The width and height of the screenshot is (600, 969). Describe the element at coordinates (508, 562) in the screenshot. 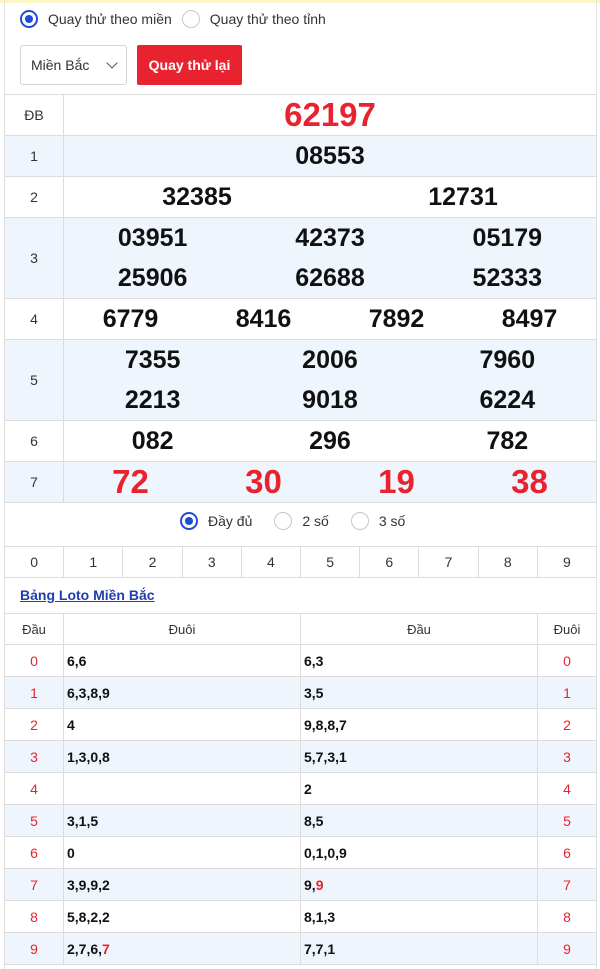

I see `digit-cell: 8` at that location.